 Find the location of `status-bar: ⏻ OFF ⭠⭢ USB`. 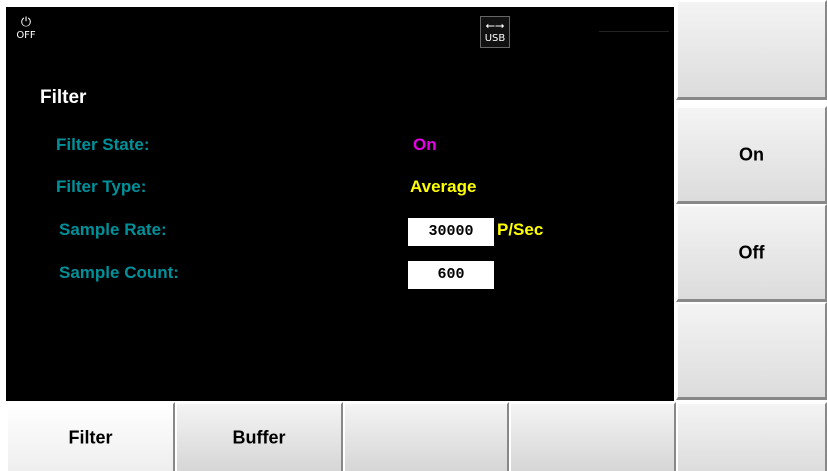

status-bar: ⏻ OFF ⭠⭢ USB is located at coordinates (340, 30).